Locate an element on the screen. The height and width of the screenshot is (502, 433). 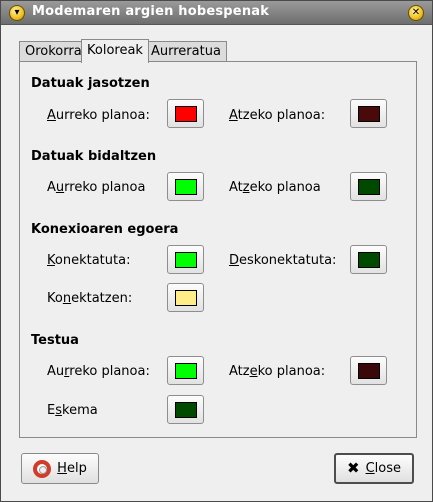
tab-koloreak: Koloreak is located at coordinates (115, 51).